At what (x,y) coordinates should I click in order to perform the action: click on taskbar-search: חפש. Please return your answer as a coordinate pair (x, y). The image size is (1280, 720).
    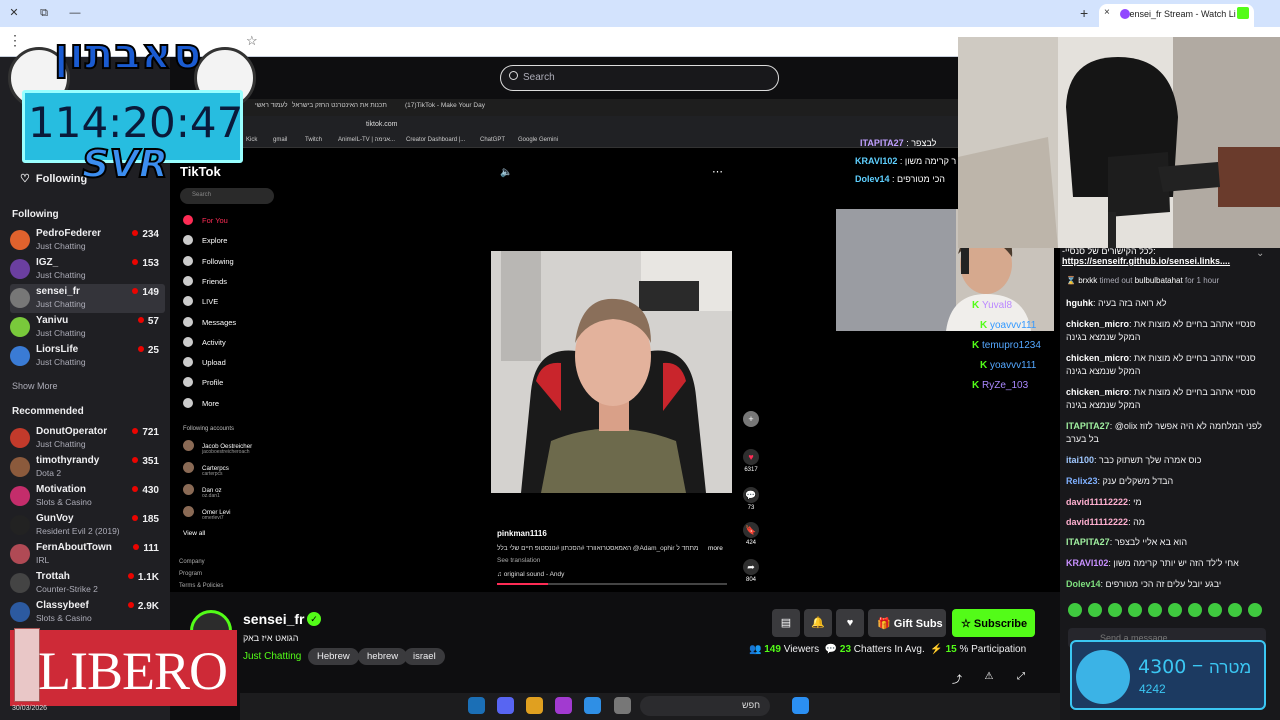
    Looking at the image, I should click on (705, 706).